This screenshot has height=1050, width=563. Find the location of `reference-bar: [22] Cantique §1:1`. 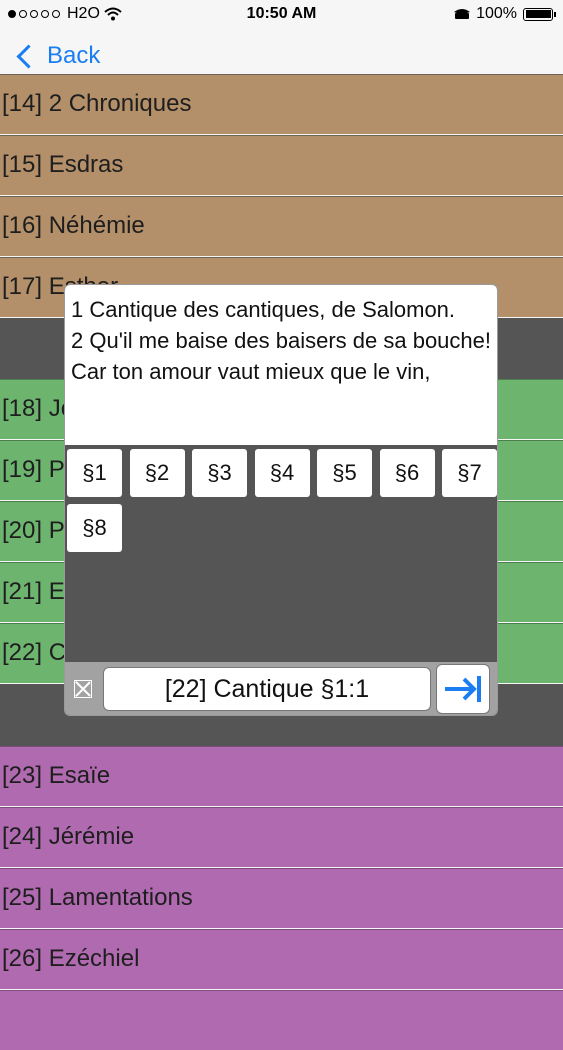

reference-bar: [22] Cantique §1:1 is located at coordinates (281, 688).